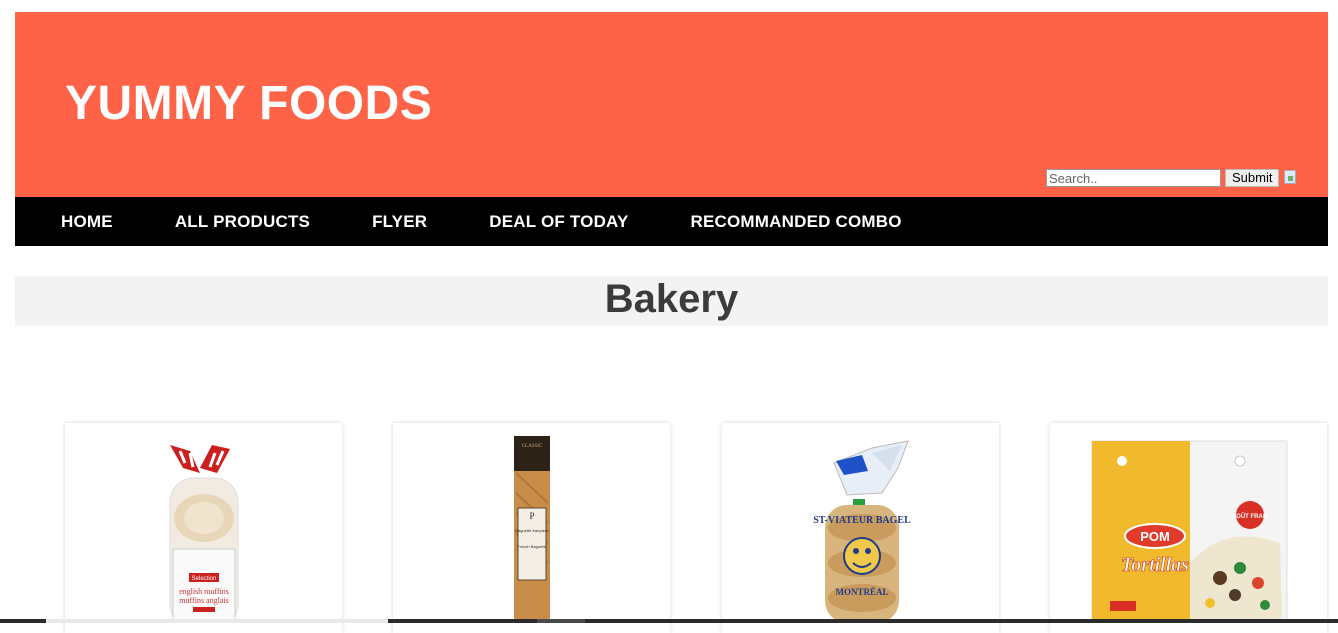 This screenshot has height=633, width=1338. Describe the element at coordinates (558, 222) in the screenshot. I see `nav-deal-of-today: DEAL OF TODAY` at that location.